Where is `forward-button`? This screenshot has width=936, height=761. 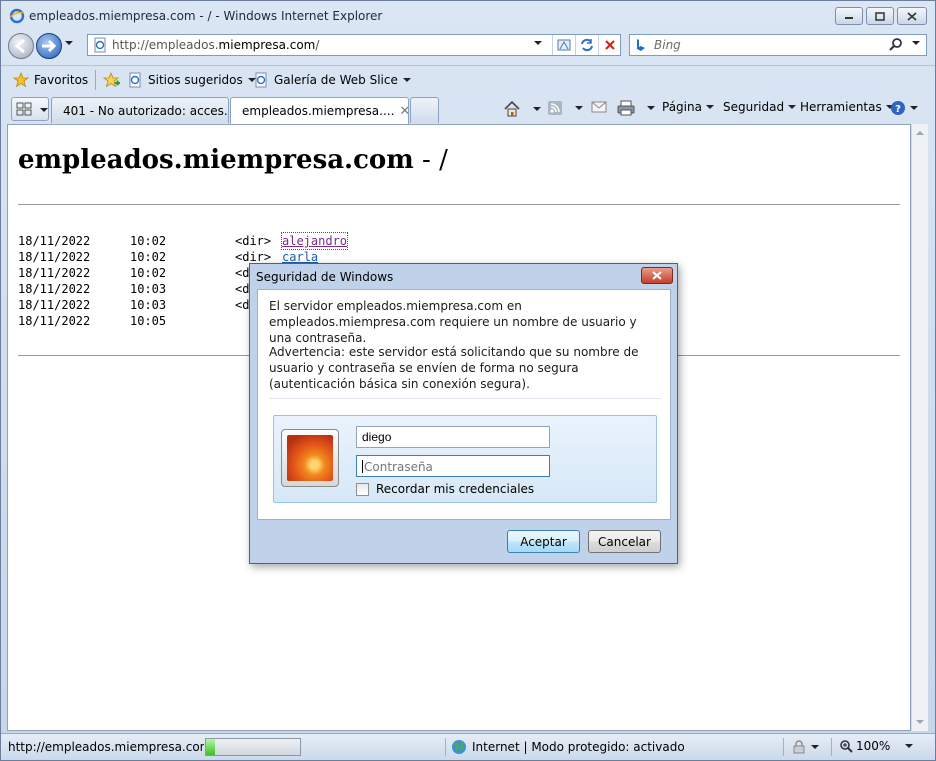
forward-button is located at coordinates (49, 46).